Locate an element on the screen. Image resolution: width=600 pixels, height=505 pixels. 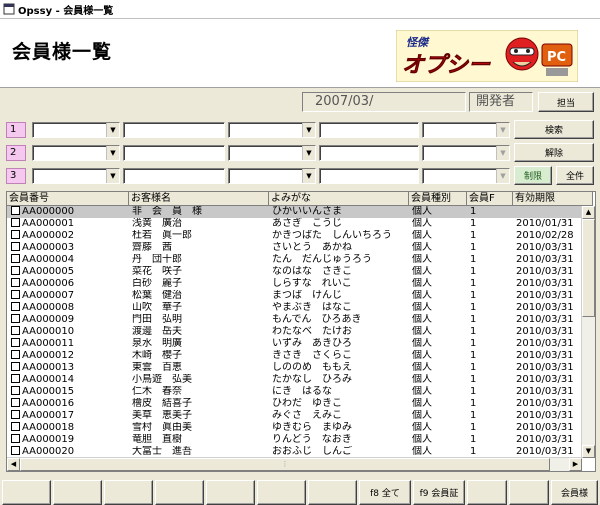
filter-2-field-select: ▼ is located at coordinates (76, 153).